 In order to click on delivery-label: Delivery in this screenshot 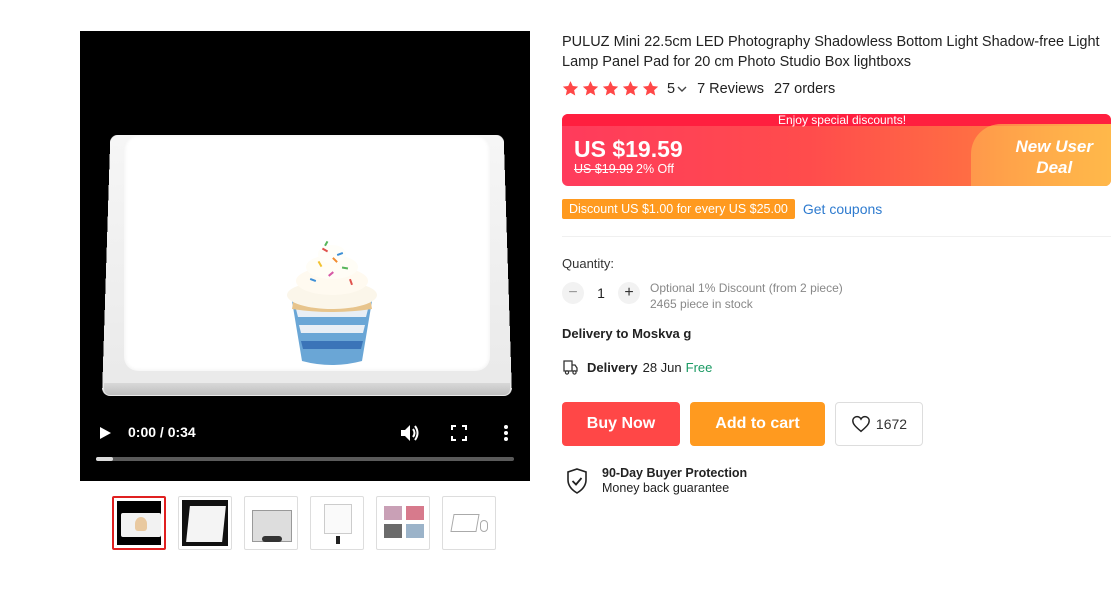, I will do `click(612, 367)`.